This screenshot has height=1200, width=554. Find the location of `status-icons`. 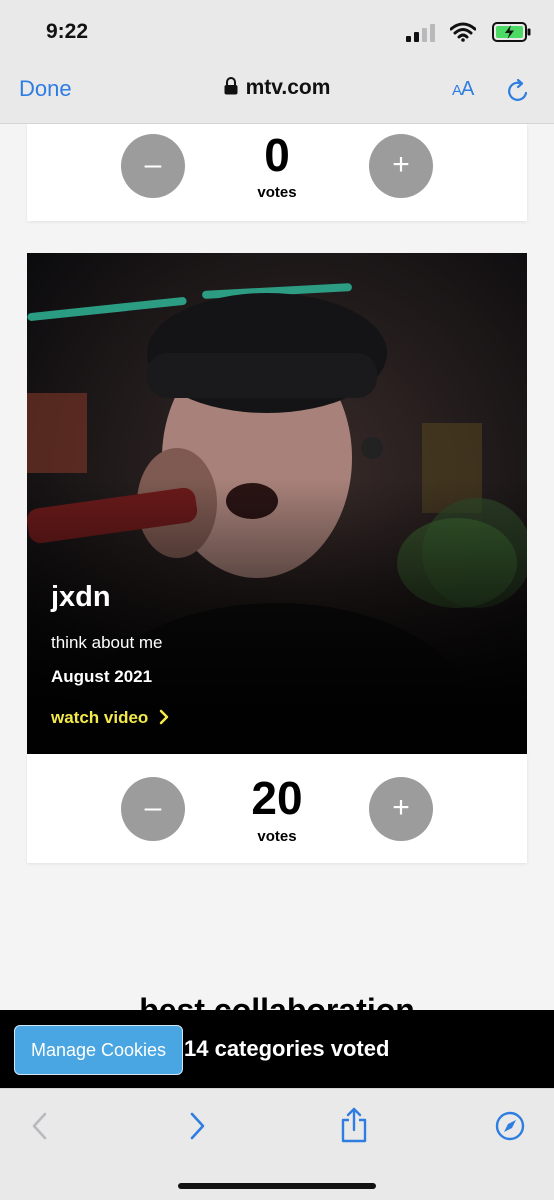

status-icons is located at coordinates (467, 33).